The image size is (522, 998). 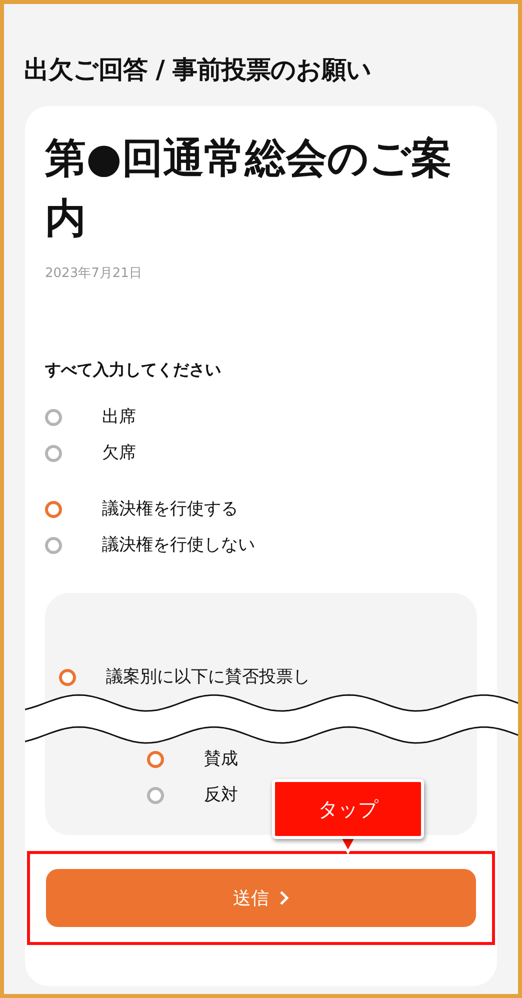 What do you see at coordinates (141, 509) in the screenshot?
I see `radio-option: 議決権を行使する` at bounding box center [141, 509].